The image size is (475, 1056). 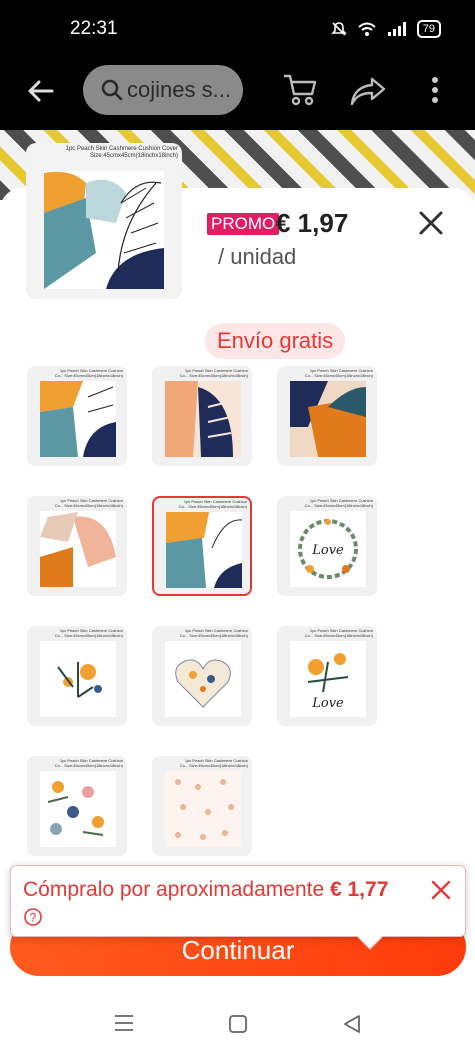 I want to click on price-tooltip: Cómpralo por aproximadamente € 1,77 ?, so click(x=238, y=907).